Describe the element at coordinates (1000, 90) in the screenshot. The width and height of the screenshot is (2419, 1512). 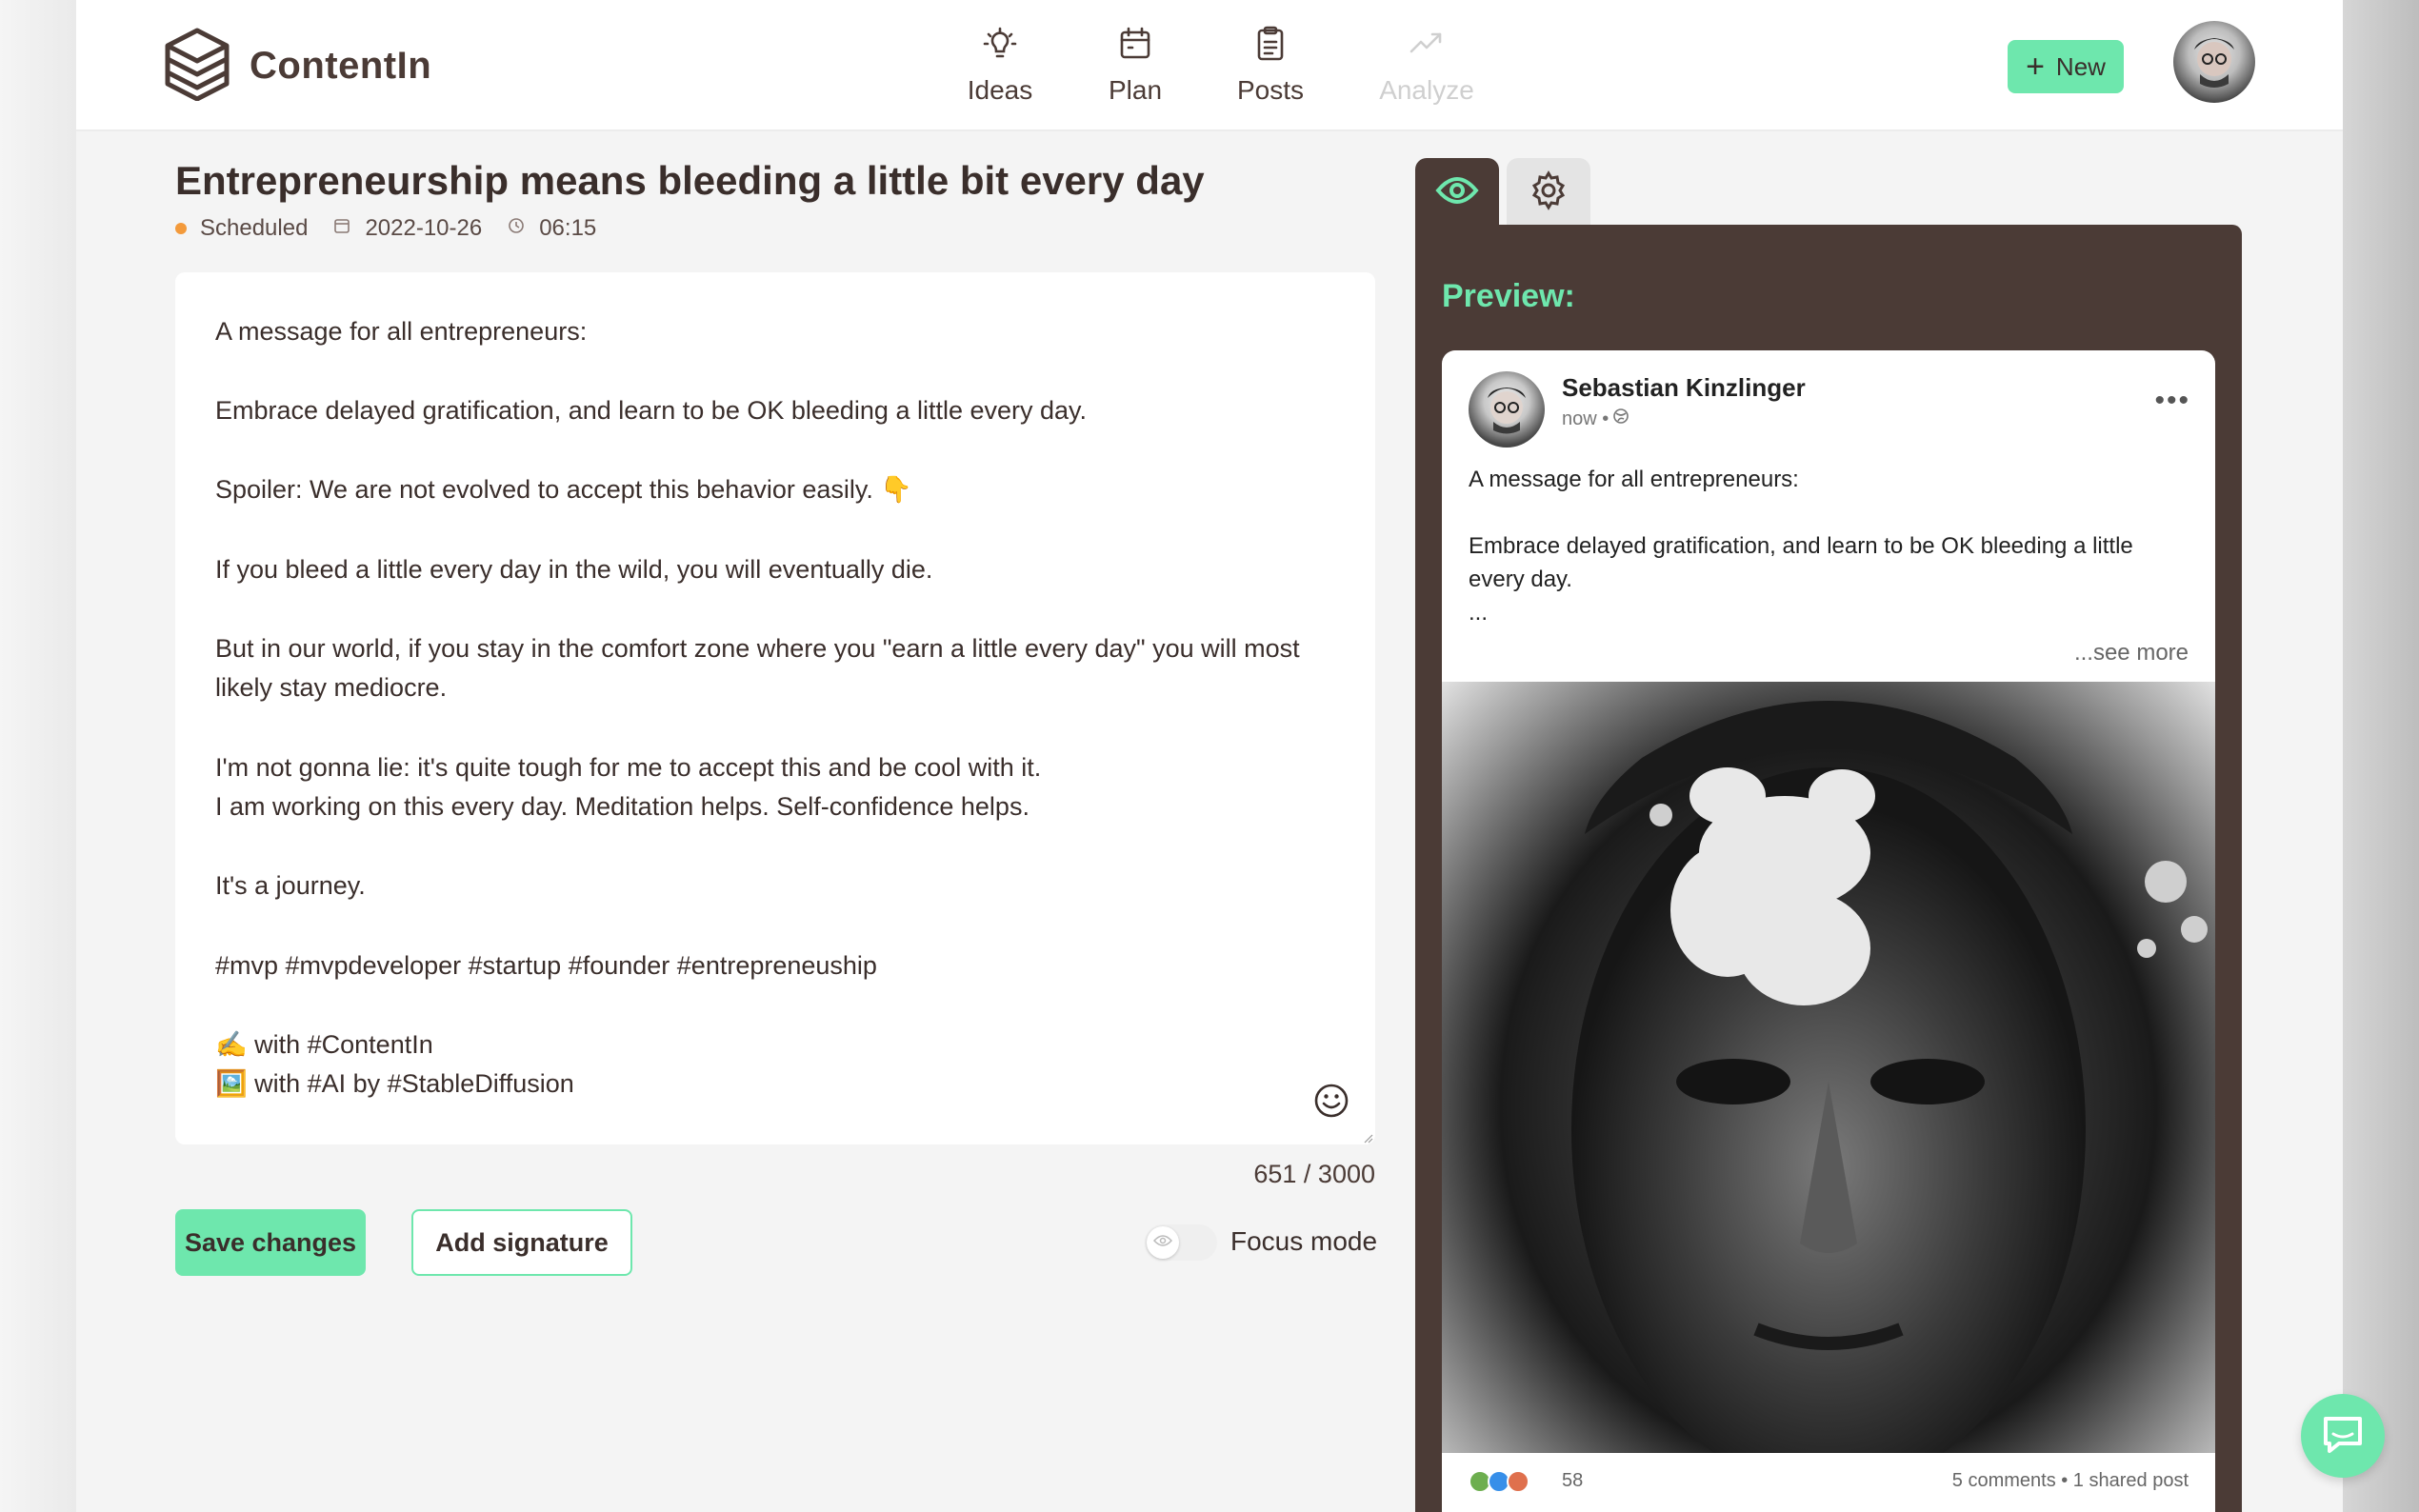
I see `nav-label-ideas: Ideas` at that location.